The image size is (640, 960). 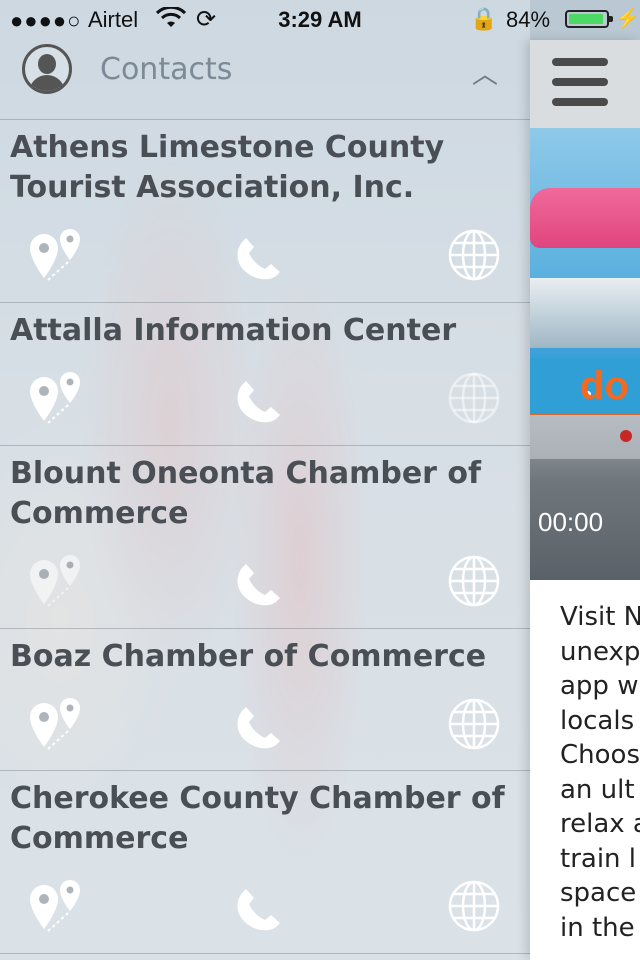 What do you see at coordinates (47, 69) in the screenshot?
I see `avatar-icon` at bounding box center [47, 69].